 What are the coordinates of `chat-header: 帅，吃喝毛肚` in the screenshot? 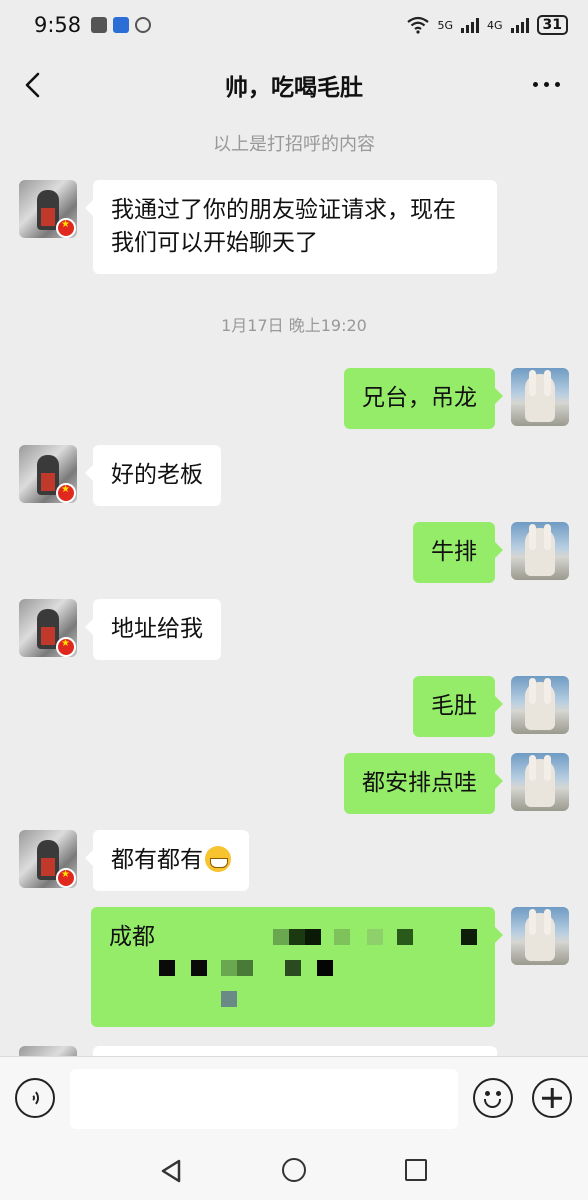 It's located at (294, 85).